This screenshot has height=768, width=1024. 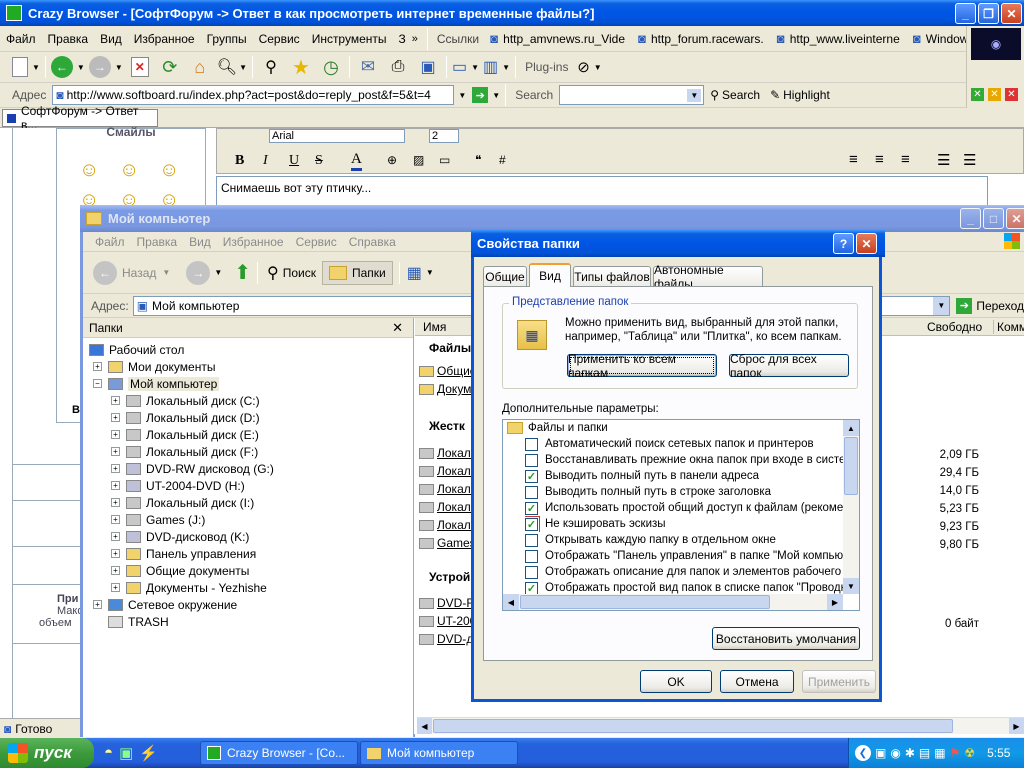 I want to click on plugins-button: ⊘ ▼, so click(x=589, y=67).